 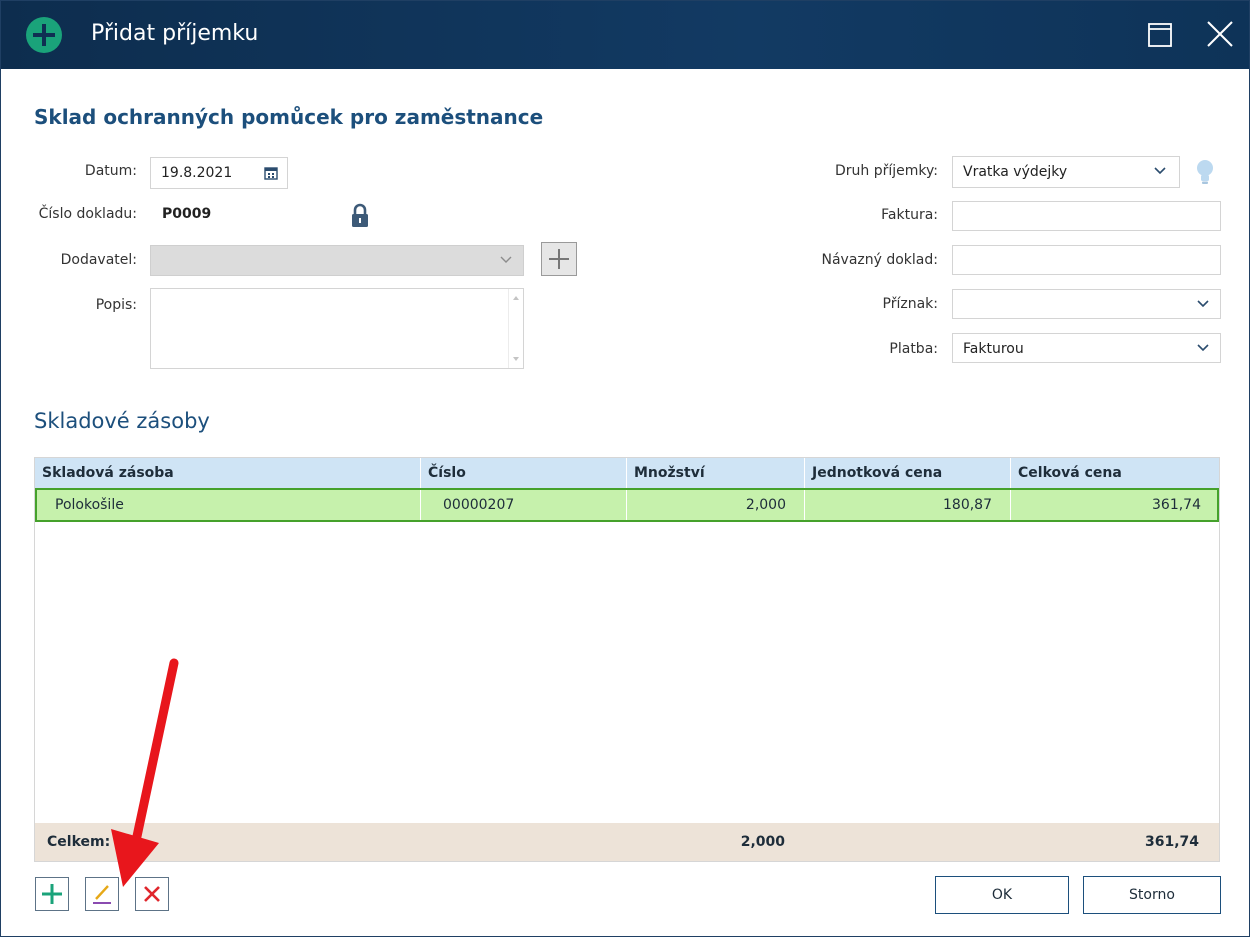 What do you see at coordinates (228, 473) in the screenshot?
I see `column-header-name: Skladová zásoba` at bounding box center [228, 473].